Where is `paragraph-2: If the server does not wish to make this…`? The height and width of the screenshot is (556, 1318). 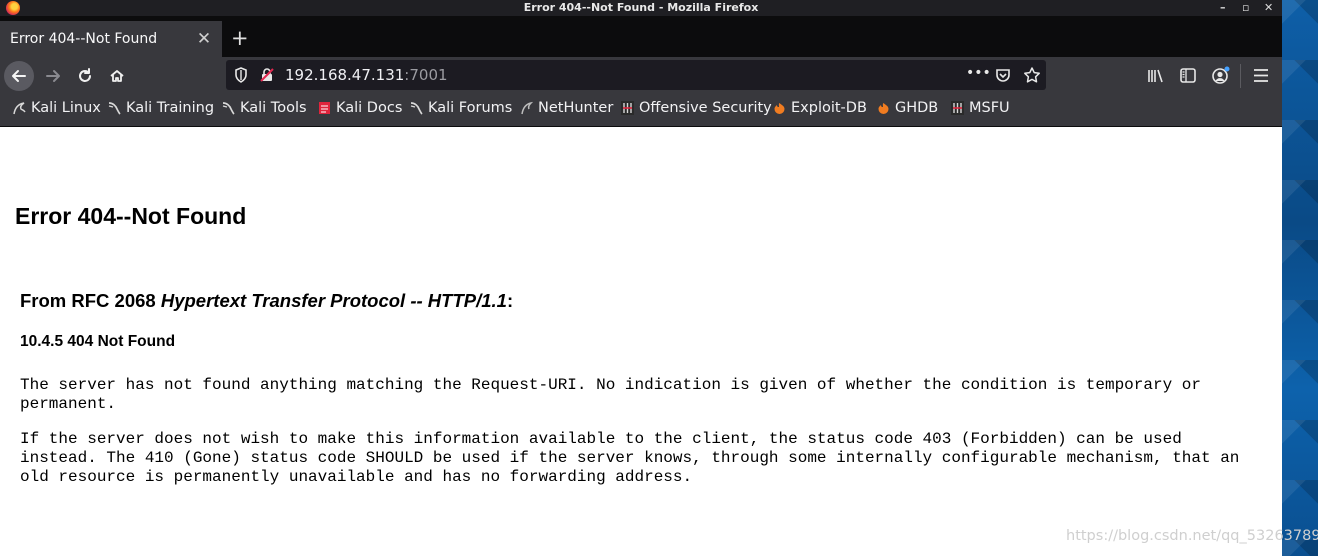
paragraph-2: If the server does not wish to make this… is located at coordinates (630, 458).